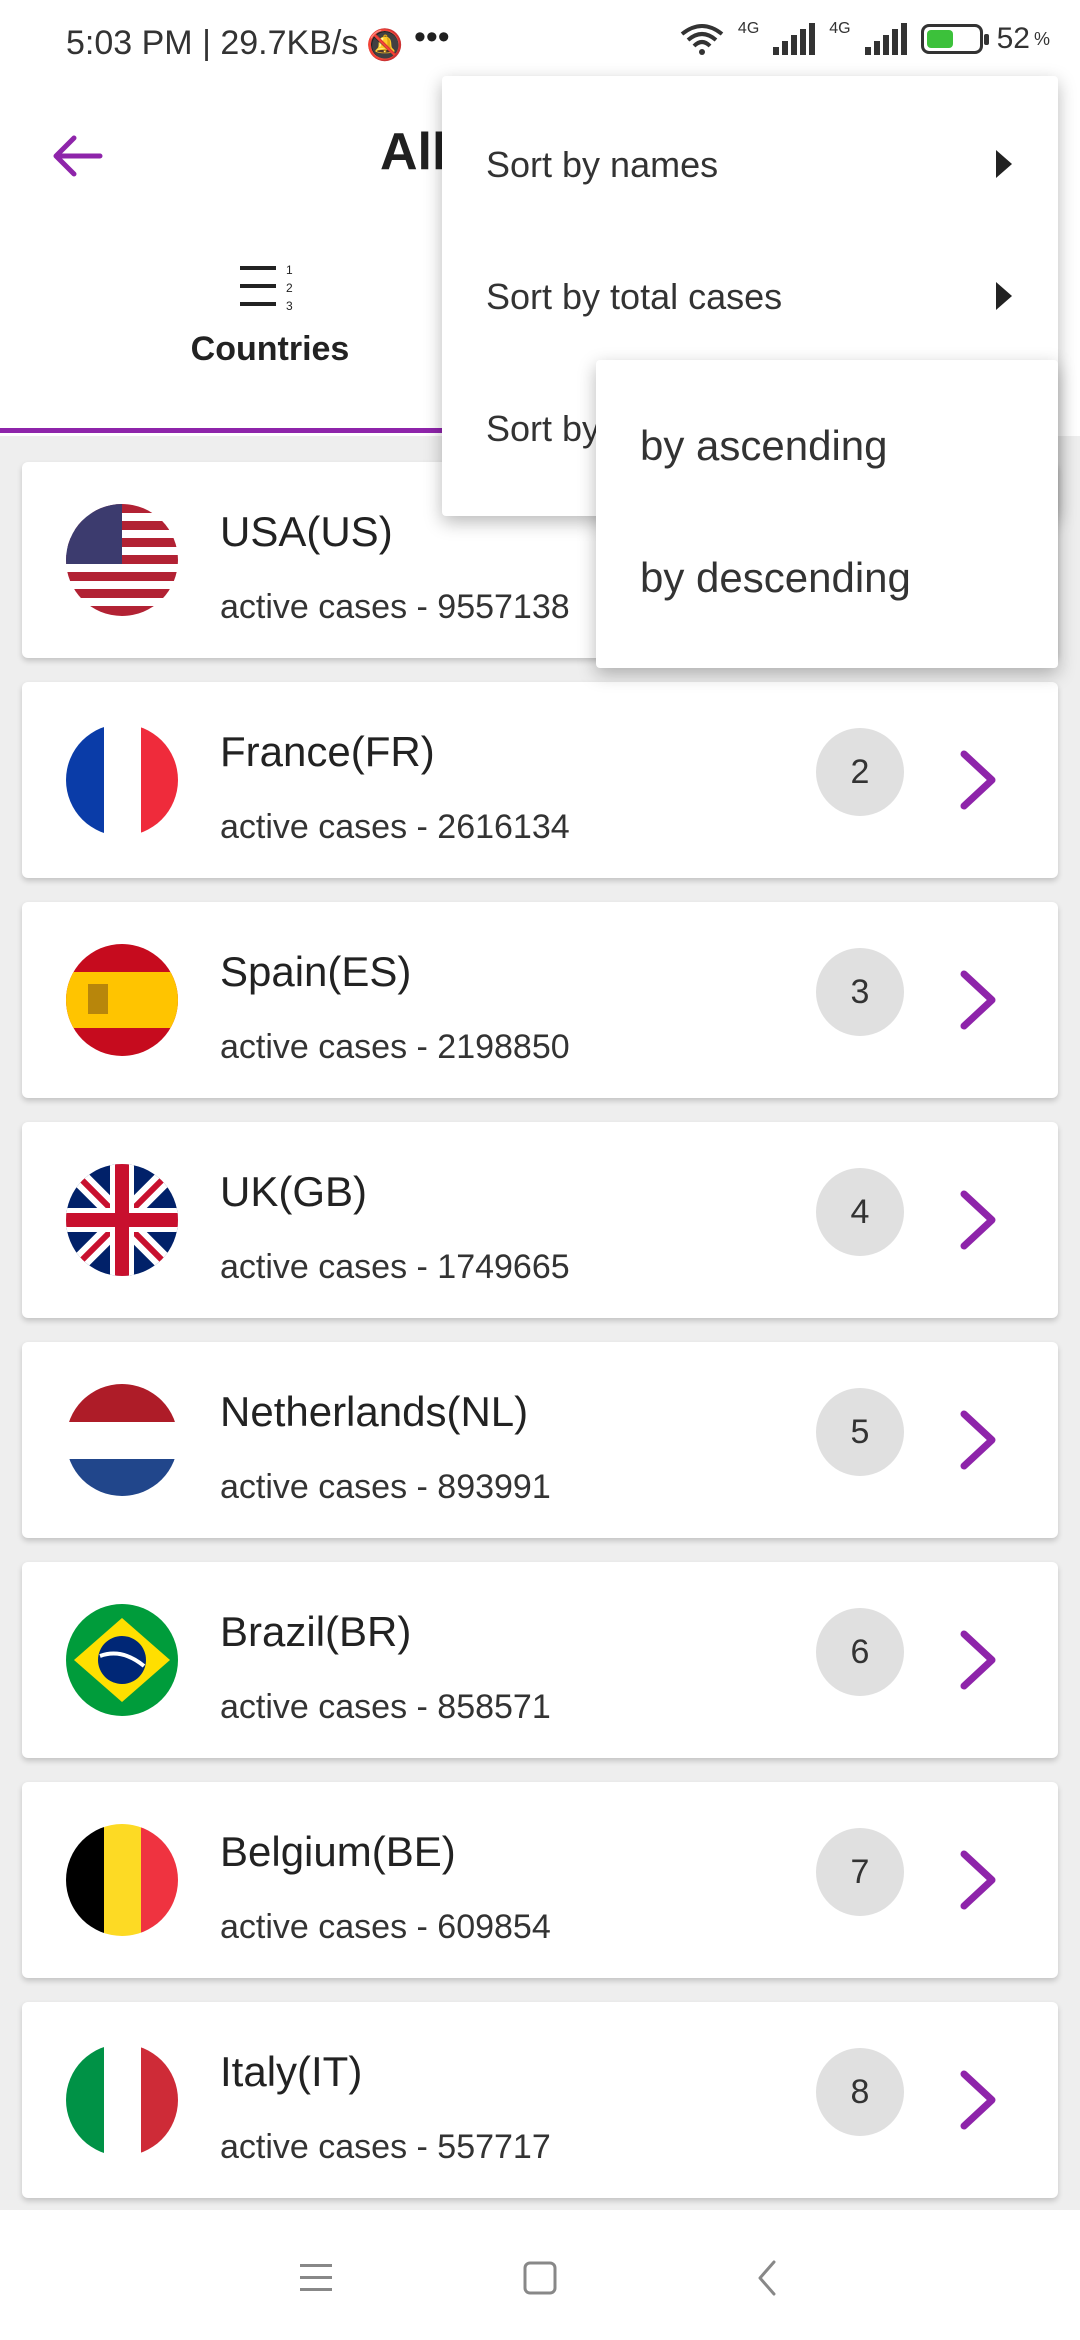  What do you see at coordinates (413, 152) in the screenshot?
I see `page-title: All` at bounding box center [413, 152].